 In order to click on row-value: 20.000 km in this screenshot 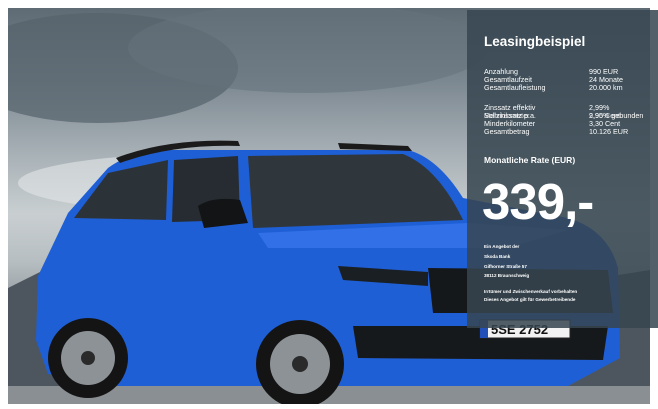, I will do `click(606, 87)`.